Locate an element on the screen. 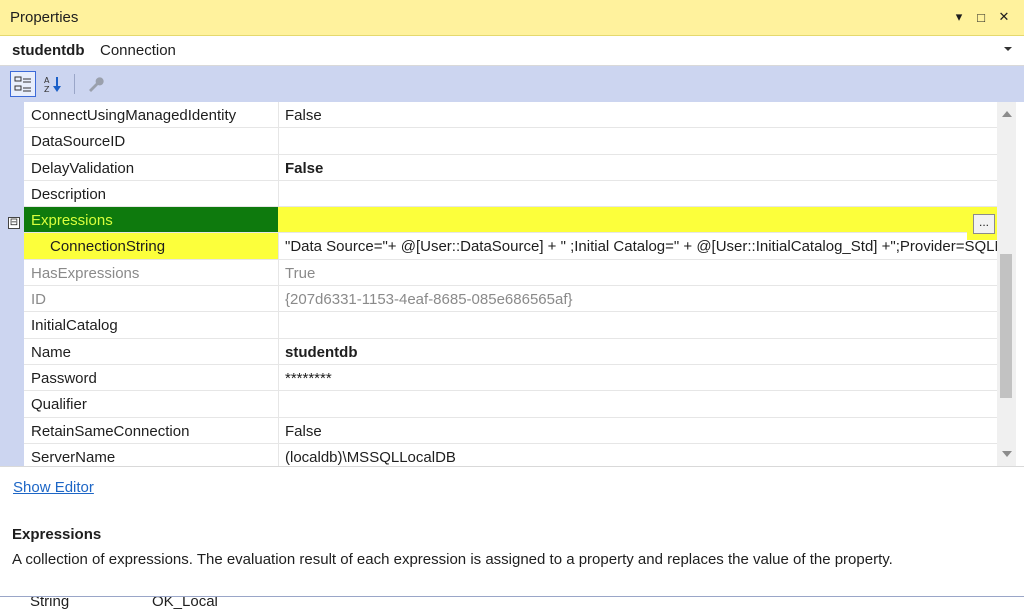 The height and width of the screenshot is (611, 1024). grid-gutter is located at coordinates (12, 284).